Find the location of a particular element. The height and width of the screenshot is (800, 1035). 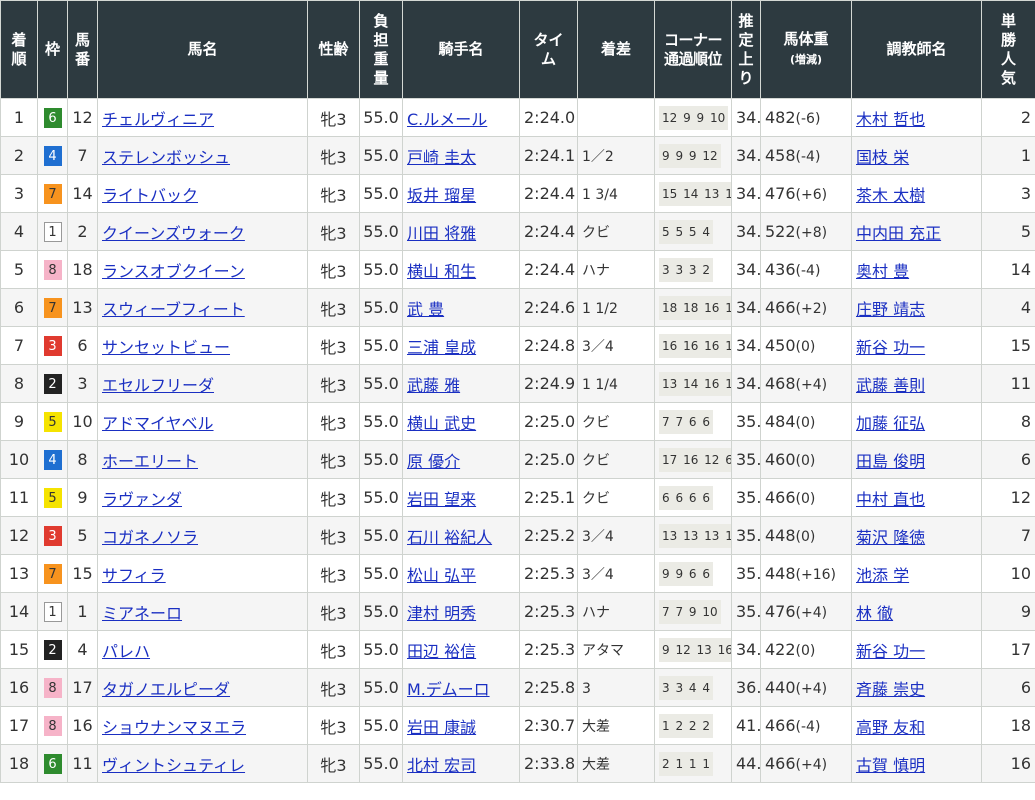

trainer-link: 高野 友和 is located at coordinates (890, 727).